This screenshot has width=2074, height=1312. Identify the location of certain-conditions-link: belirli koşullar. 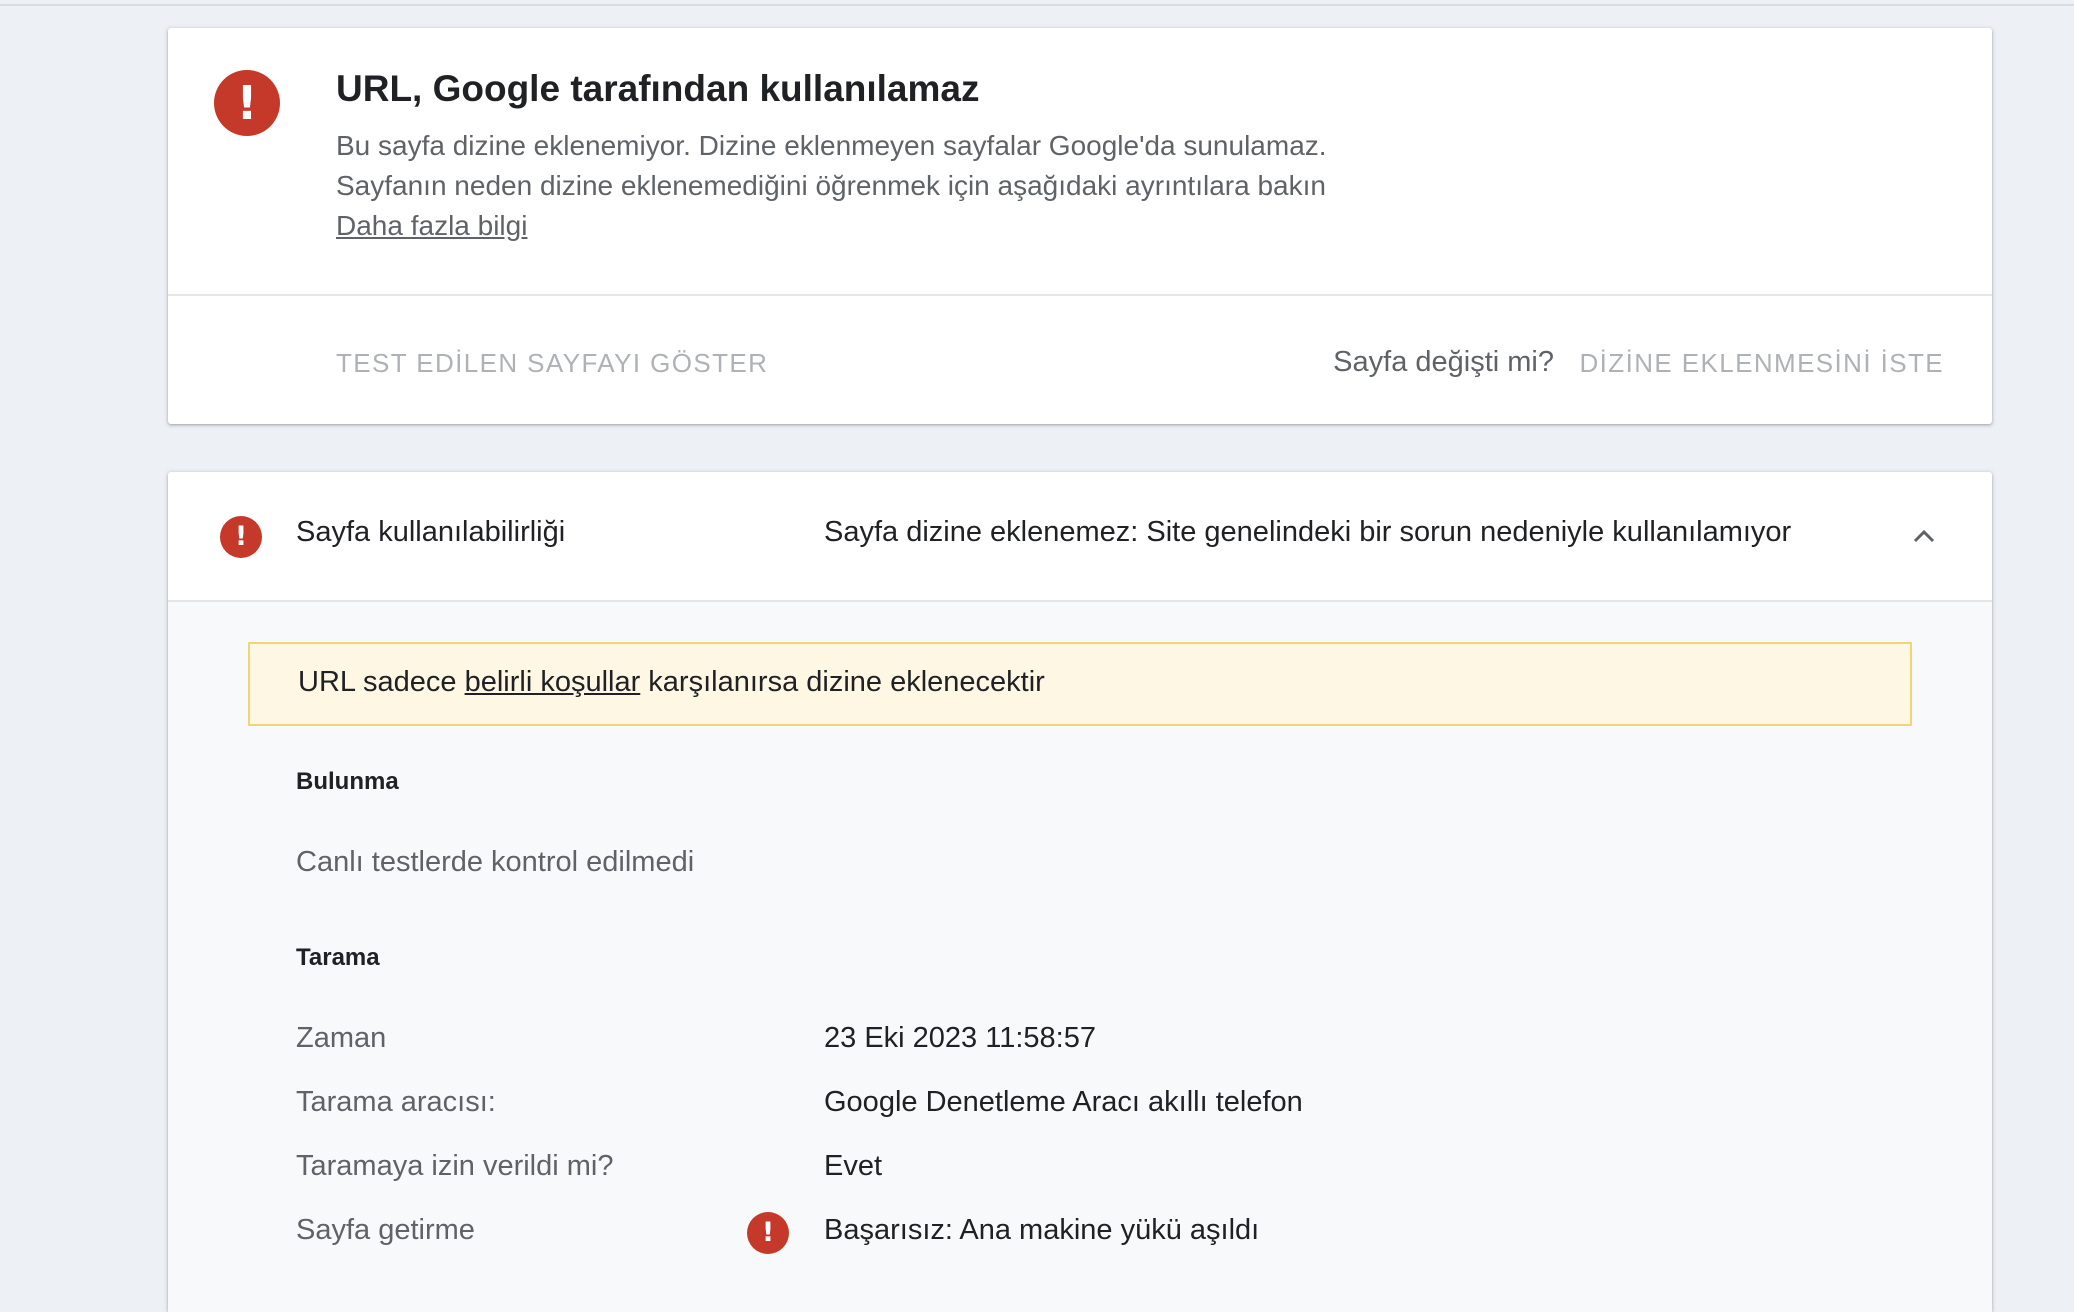
(553, 682).